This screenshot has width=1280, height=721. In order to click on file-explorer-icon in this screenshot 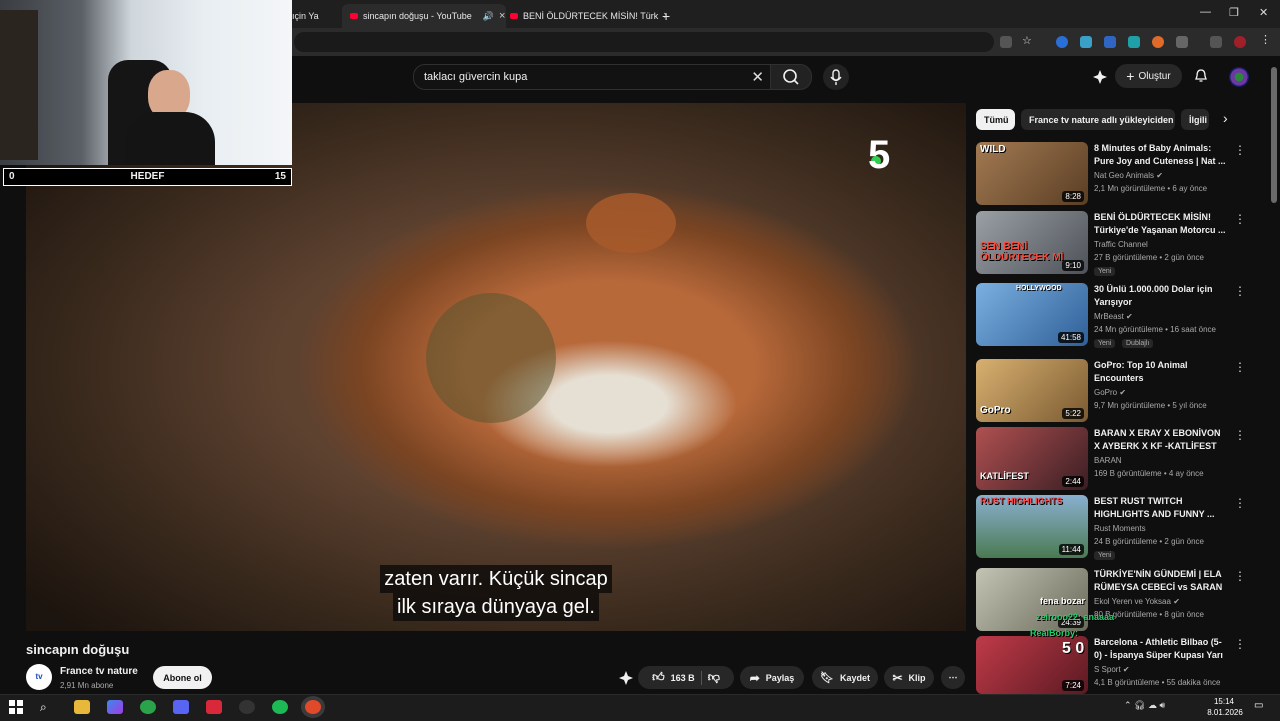, I will do `click(82, 707)`.